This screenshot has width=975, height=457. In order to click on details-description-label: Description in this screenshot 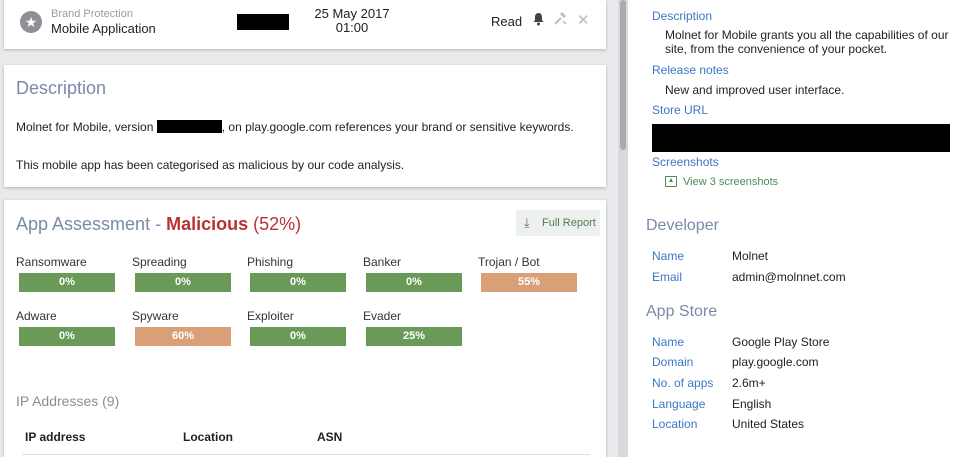, I will do `click(682, 16)`.